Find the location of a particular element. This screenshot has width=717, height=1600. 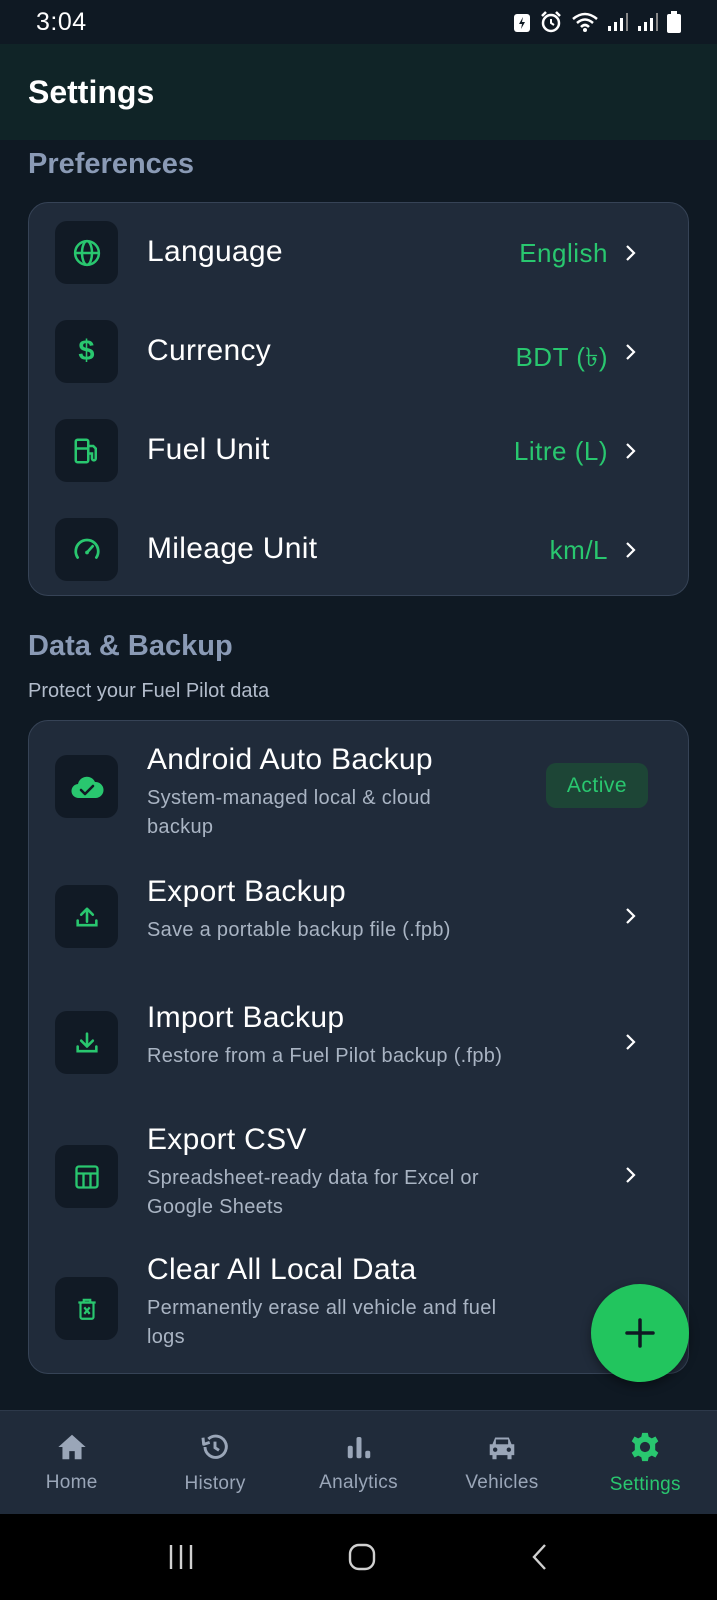

fuel-unit-value: Litre (L) is located at coordinates (560, 451).